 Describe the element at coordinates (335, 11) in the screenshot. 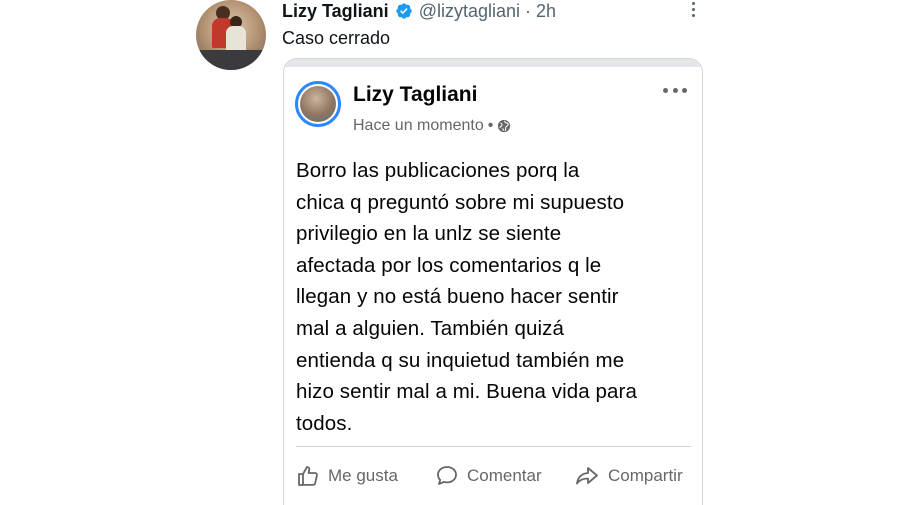

I see `tweet-display-name: Lizy Tagliani` at that location.